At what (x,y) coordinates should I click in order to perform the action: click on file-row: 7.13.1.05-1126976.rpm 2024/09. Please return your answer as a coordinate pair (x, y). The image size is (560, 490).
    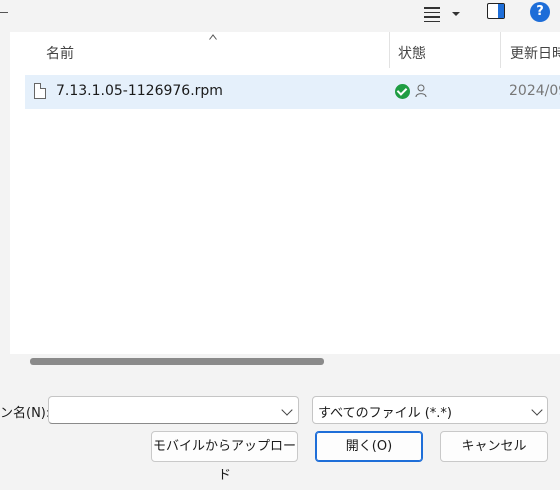
    Looking at the image, I should click on (292, 92).